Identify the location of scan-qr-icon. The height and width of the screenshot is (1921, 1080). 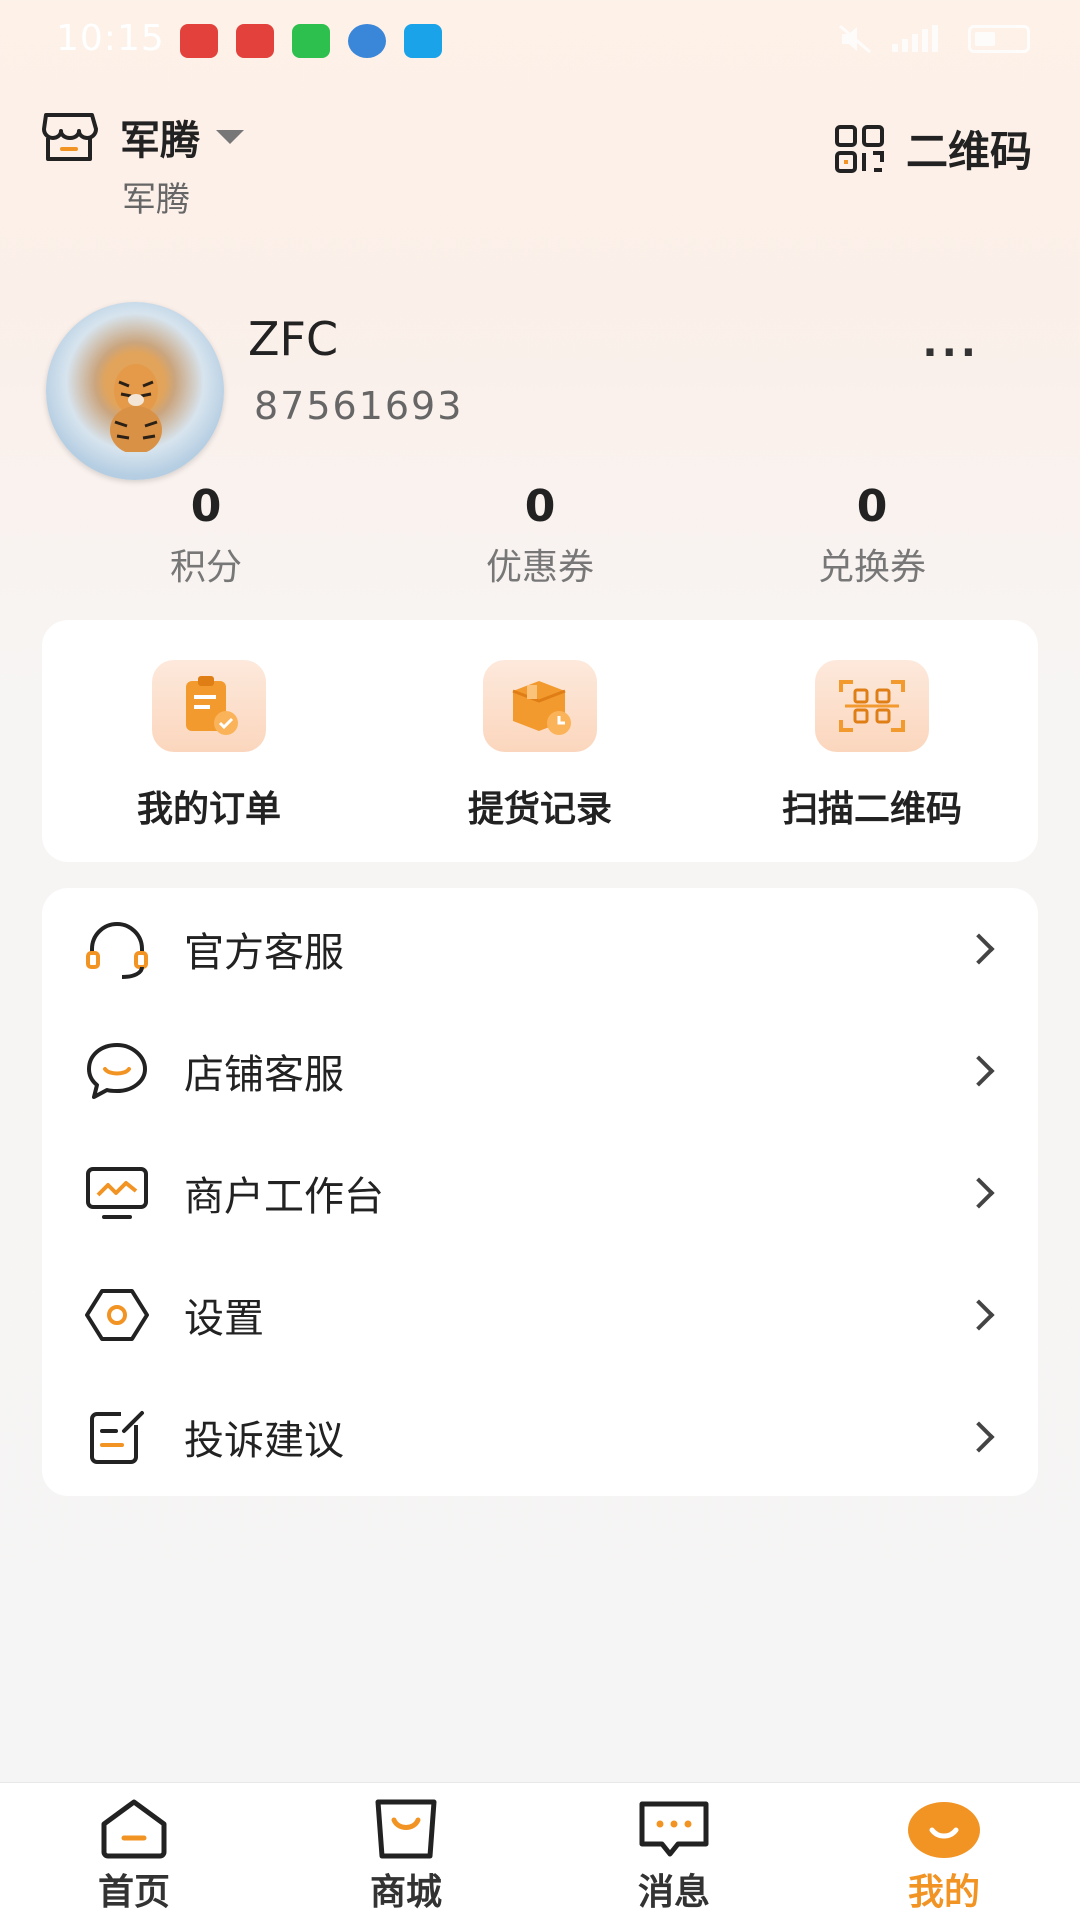
(872, 706).